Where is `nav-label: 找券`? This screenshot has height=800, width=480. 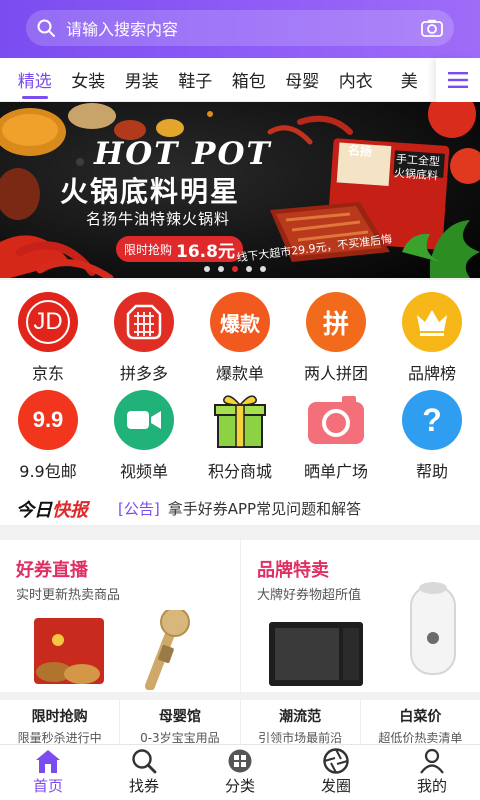 nav-label: 找券 is located at coordinates (143, 786).